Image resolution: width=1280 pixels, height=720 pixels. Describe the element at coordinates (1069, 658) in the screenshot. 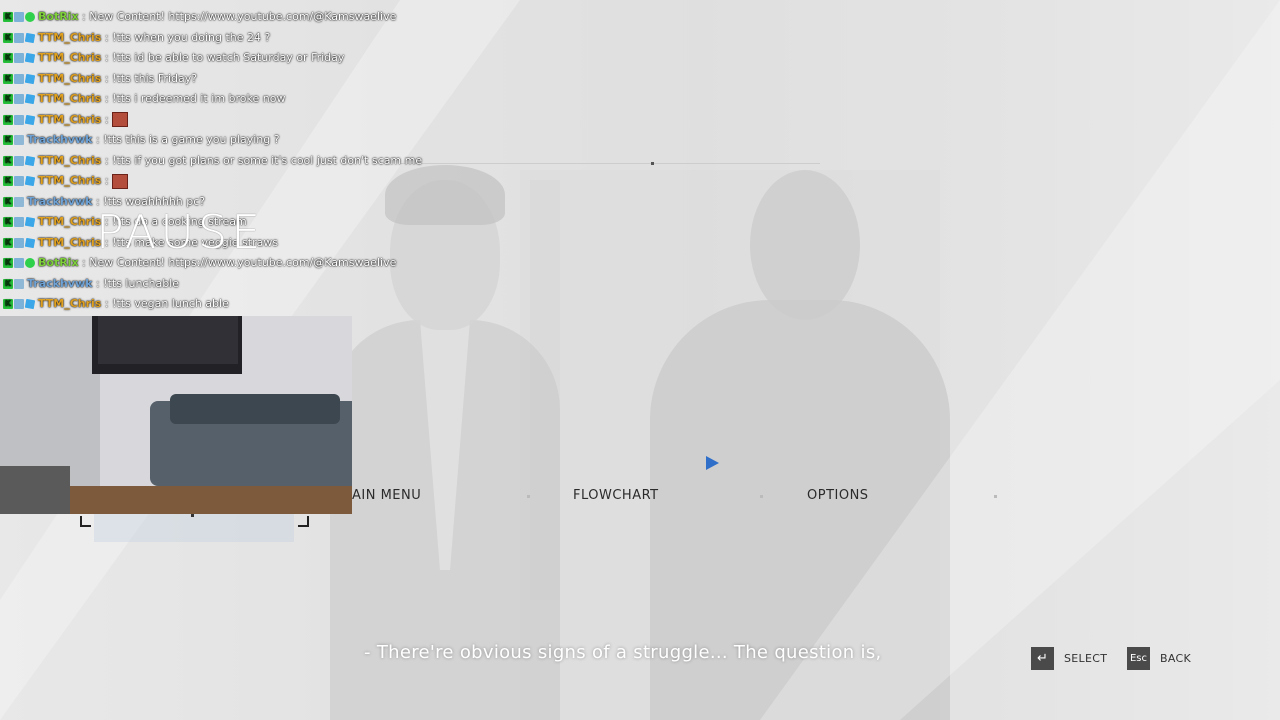

I see `select-hint: SELECT` at that location.